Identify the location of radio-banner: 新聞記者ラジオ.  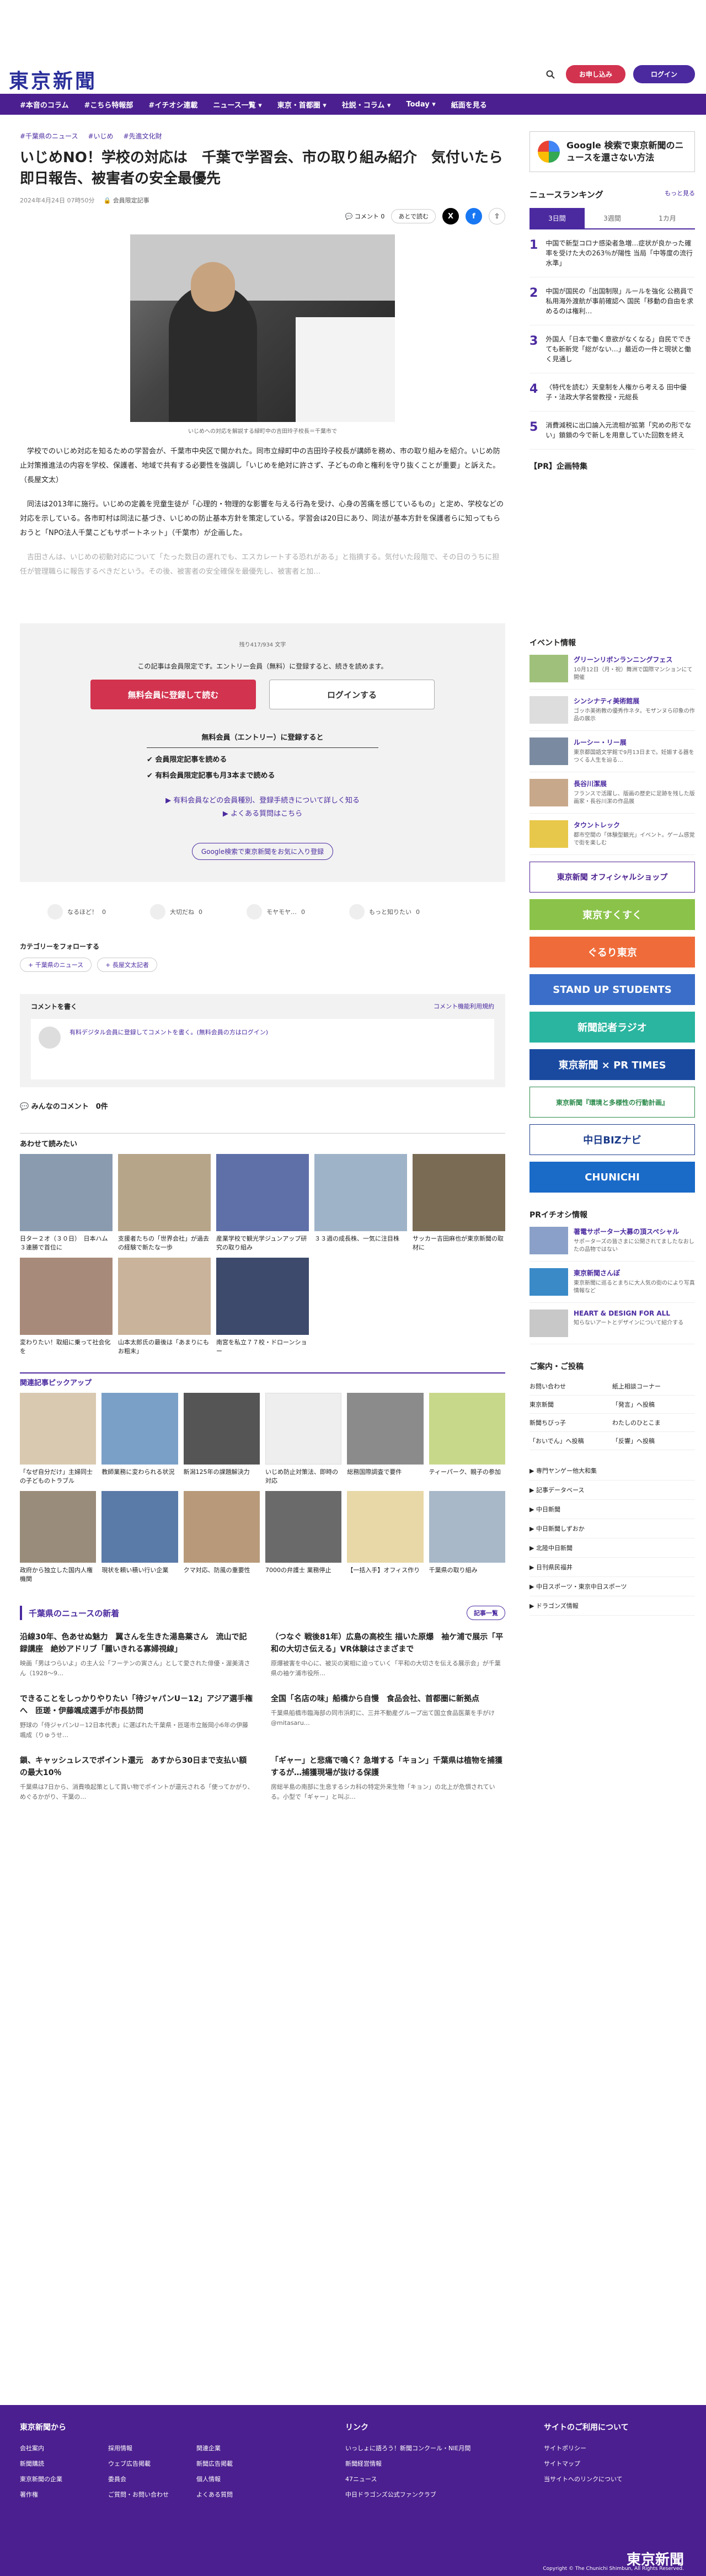
(612, 1027).